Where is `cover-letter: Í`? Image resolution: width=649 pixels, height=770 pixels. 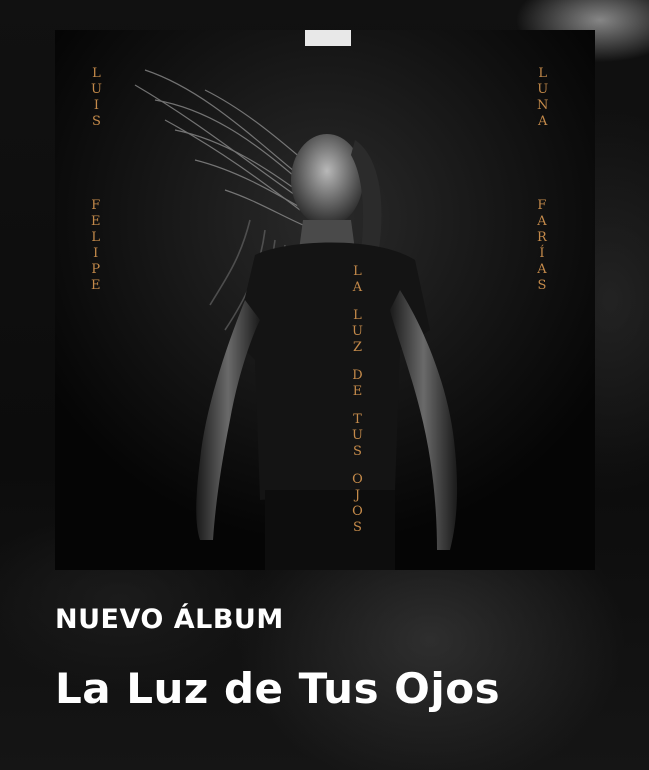 cover-letter: Í is located at coordinates (542, 253).